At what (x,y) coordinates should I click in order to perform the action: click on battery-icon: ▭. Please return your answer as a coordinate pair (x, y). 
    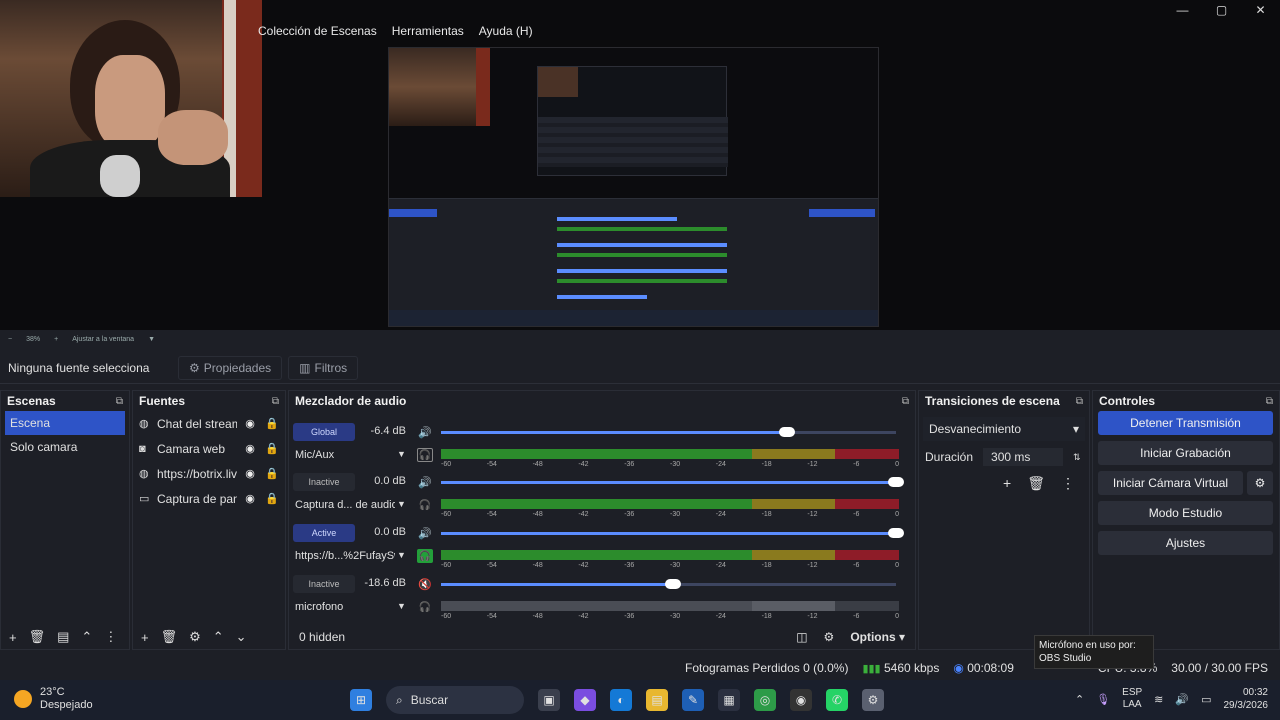
    Looking at the image, I should click on (1206, 699).